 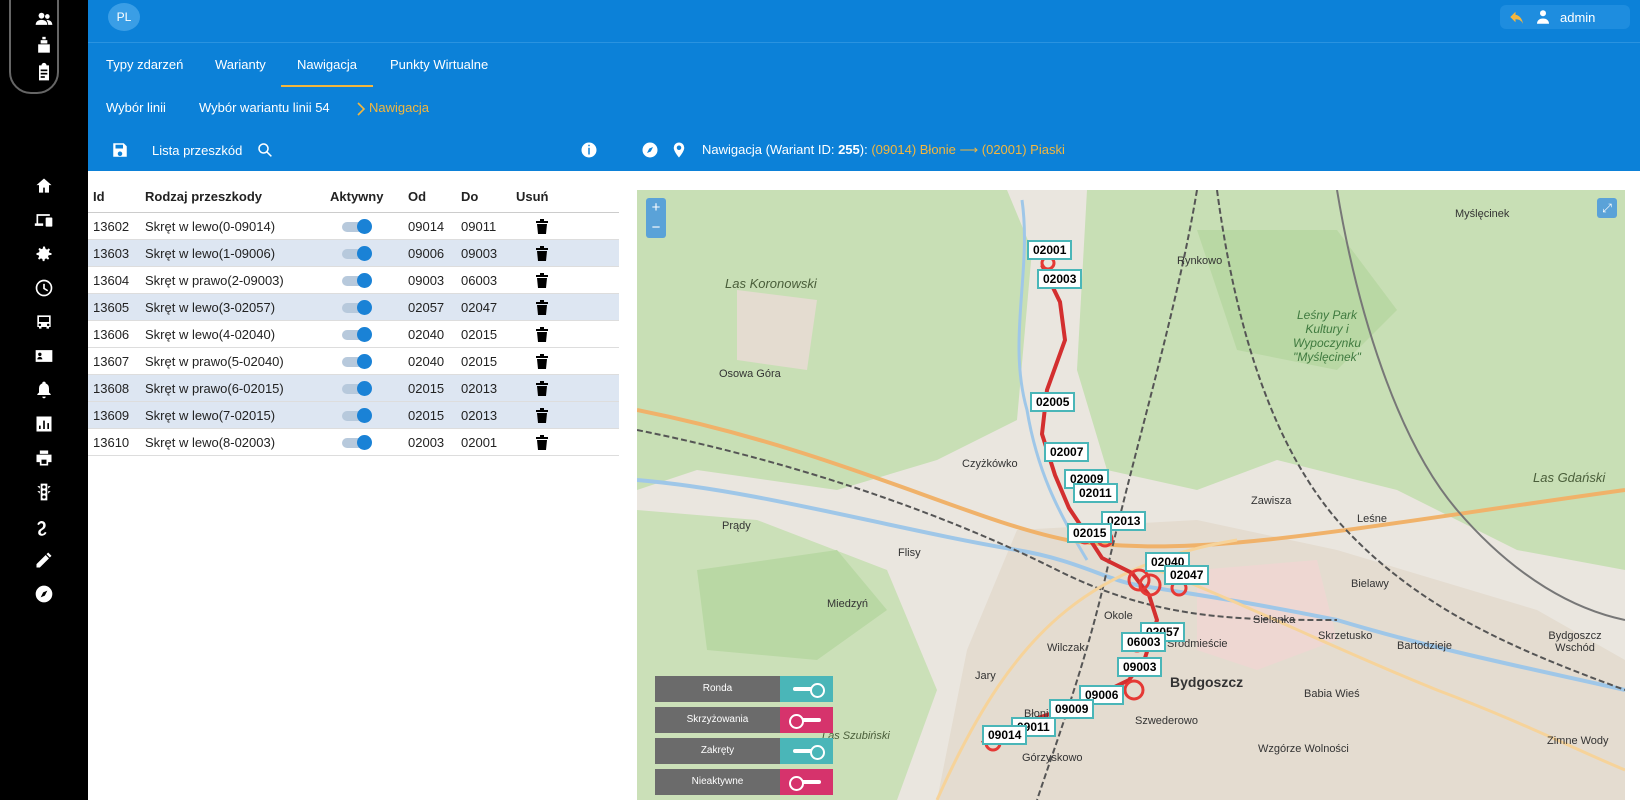 I want to click on cell-type: Skręt w lewo(3-02057), so click(x=232, y=307).